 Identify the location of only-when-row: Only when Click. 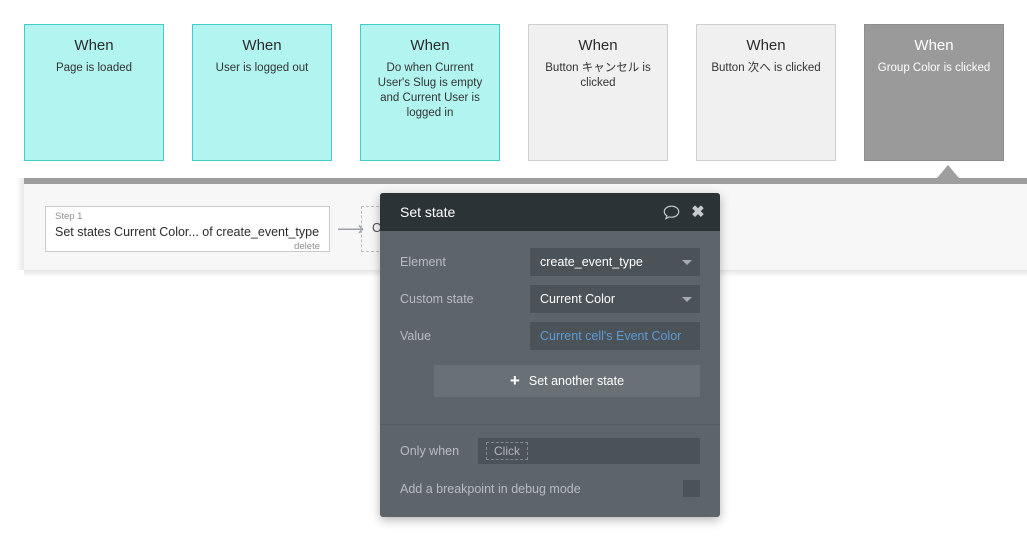
(550, 444).